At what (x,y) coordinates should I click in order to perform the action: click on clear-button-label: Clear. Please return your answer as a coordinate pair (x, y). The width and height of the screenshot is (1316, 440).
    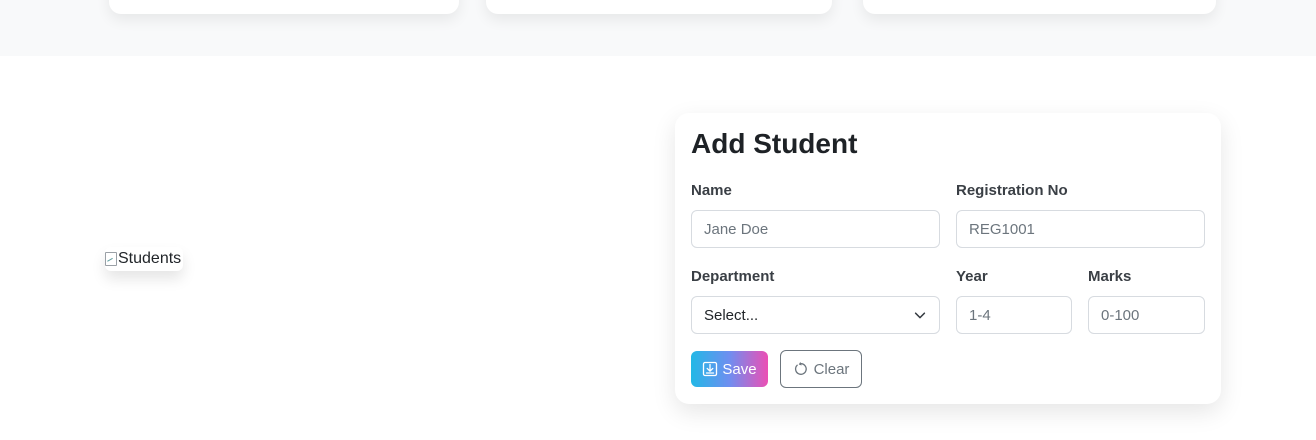
    Looking at the image, I should click on (831, 369).